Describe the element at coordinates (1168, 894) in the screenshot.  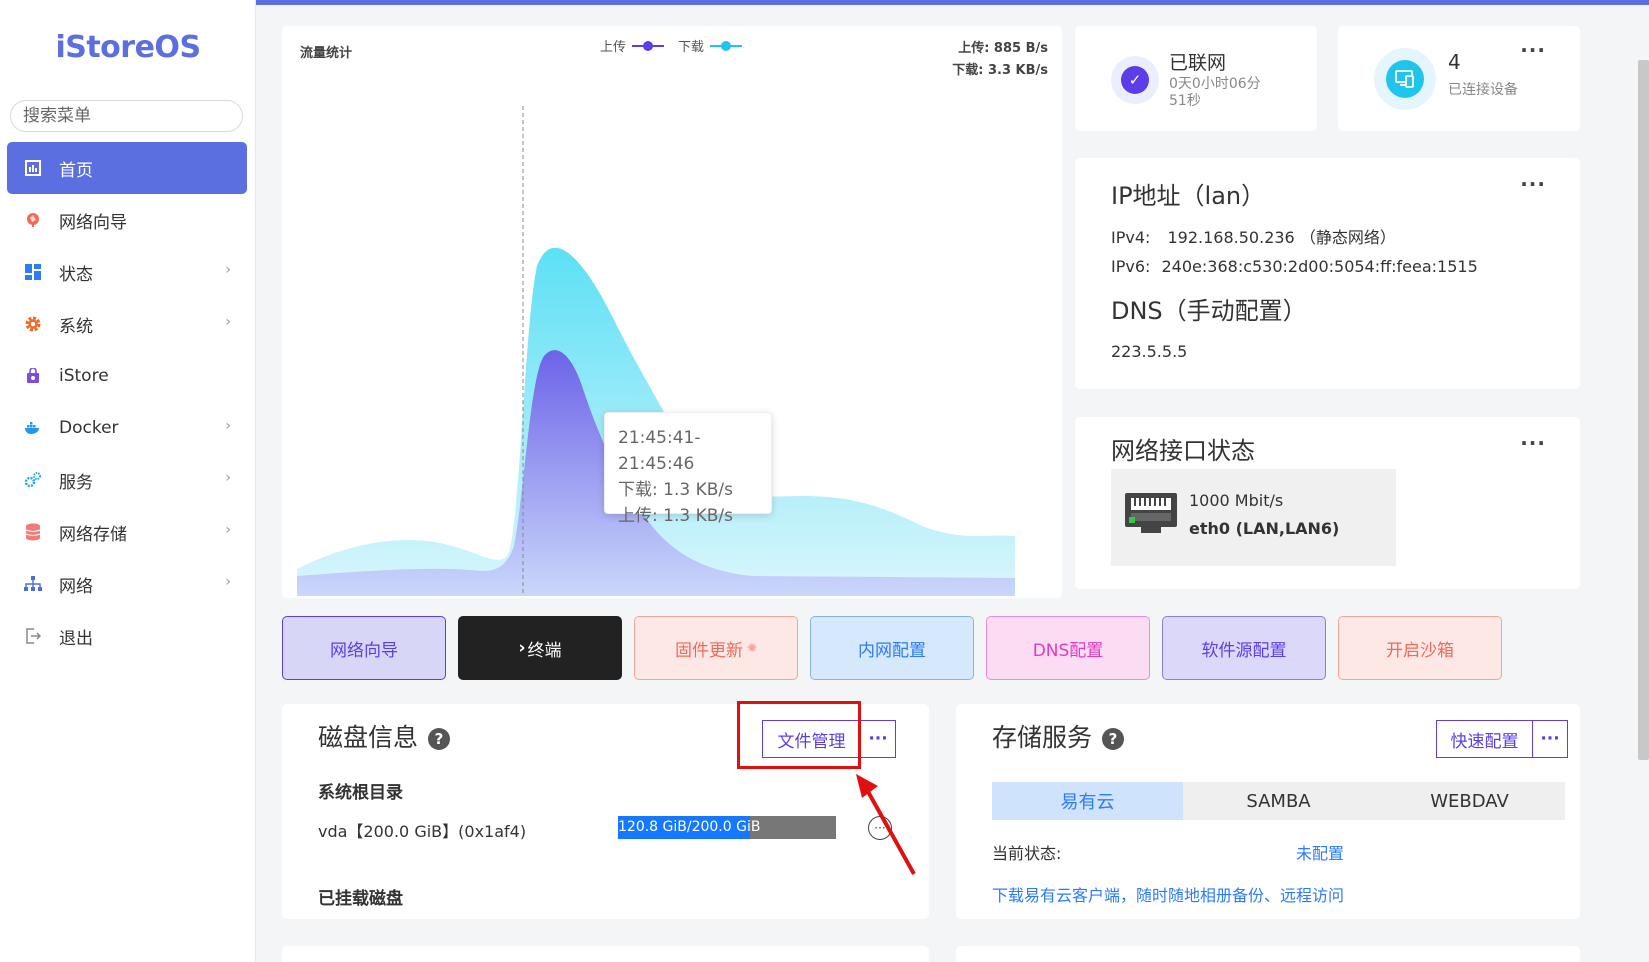
I see `download-client-link: 下载易有云客户端，随时随地相册备份、远程访问` at that location.